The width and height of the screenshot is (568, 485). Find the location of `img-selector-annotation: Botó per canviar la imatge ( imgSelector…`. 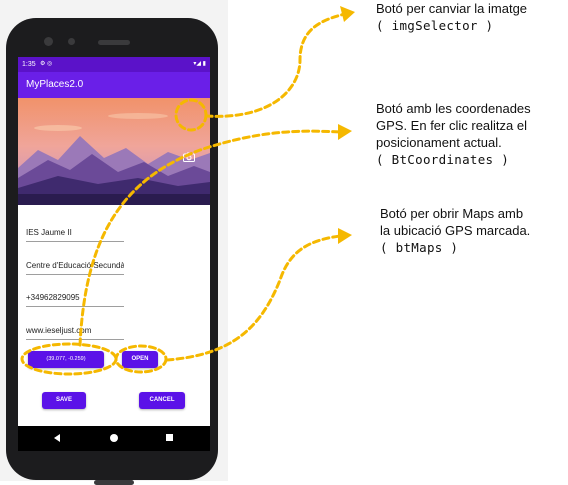

img-selector-annotation: Botó per canviar la imatge ( imgSelector… is located at coordinates (451, 17).